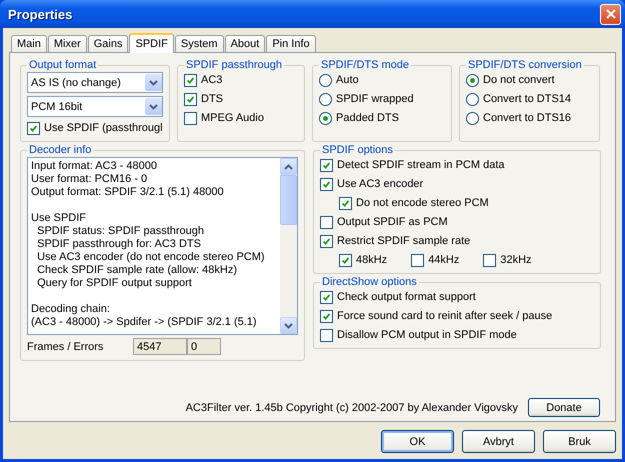 This screenshot has width=625, height=462. I want to click on checkbox: AC3, so click(241, 80).